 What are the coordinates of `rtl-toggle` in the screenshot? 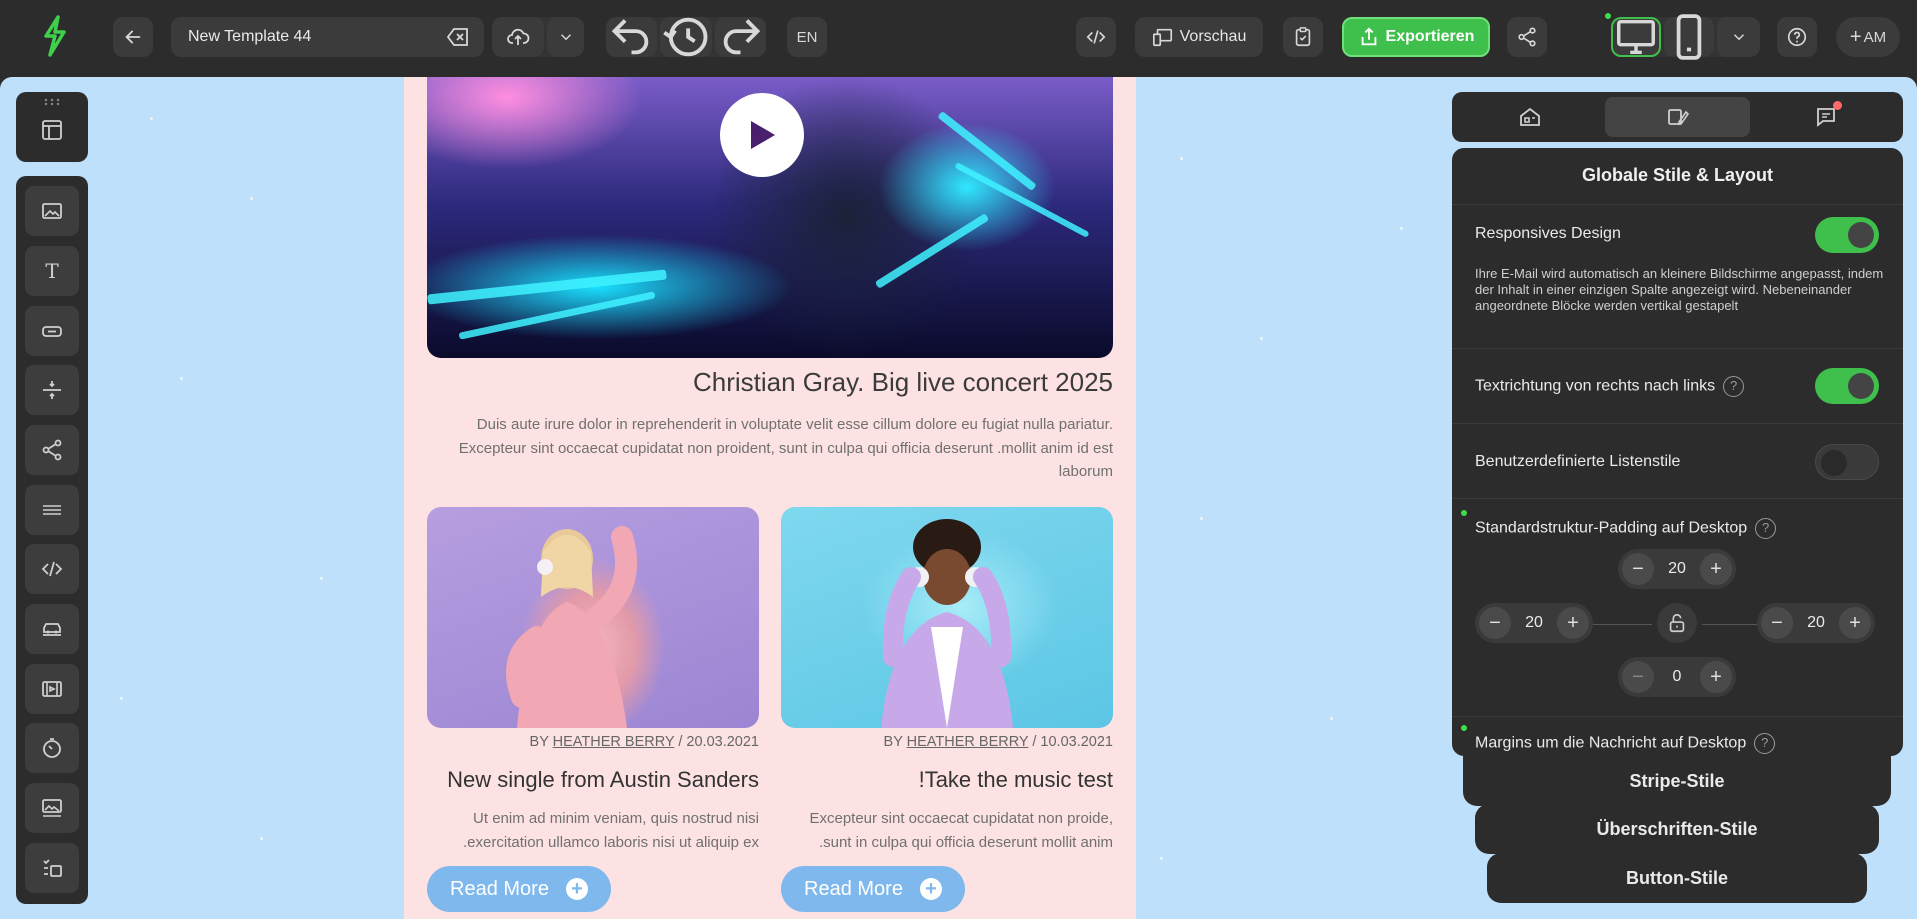 It's located at (1847, 386).